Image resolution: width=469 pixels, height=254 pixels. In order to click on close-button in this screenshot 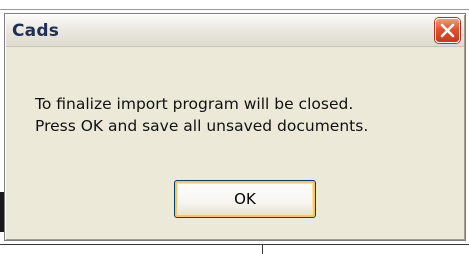, I will do `click(447, 30)`.